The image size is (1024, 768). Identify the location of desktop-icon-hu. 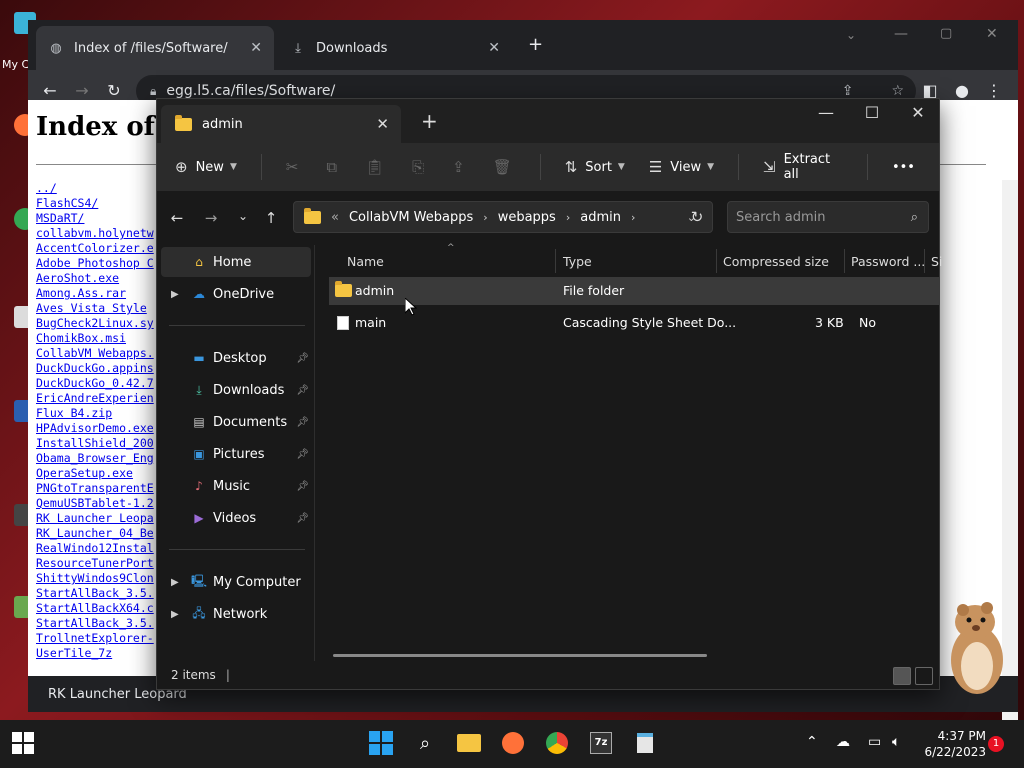
(18, 412).